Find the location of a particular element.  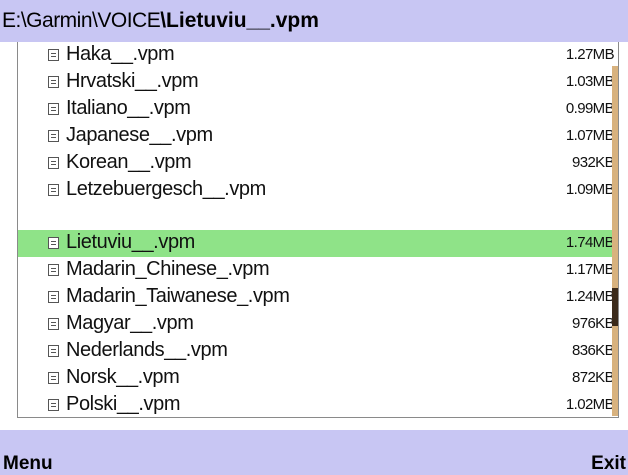

file-size: 0.99MB is located at coordinates (590, 108).